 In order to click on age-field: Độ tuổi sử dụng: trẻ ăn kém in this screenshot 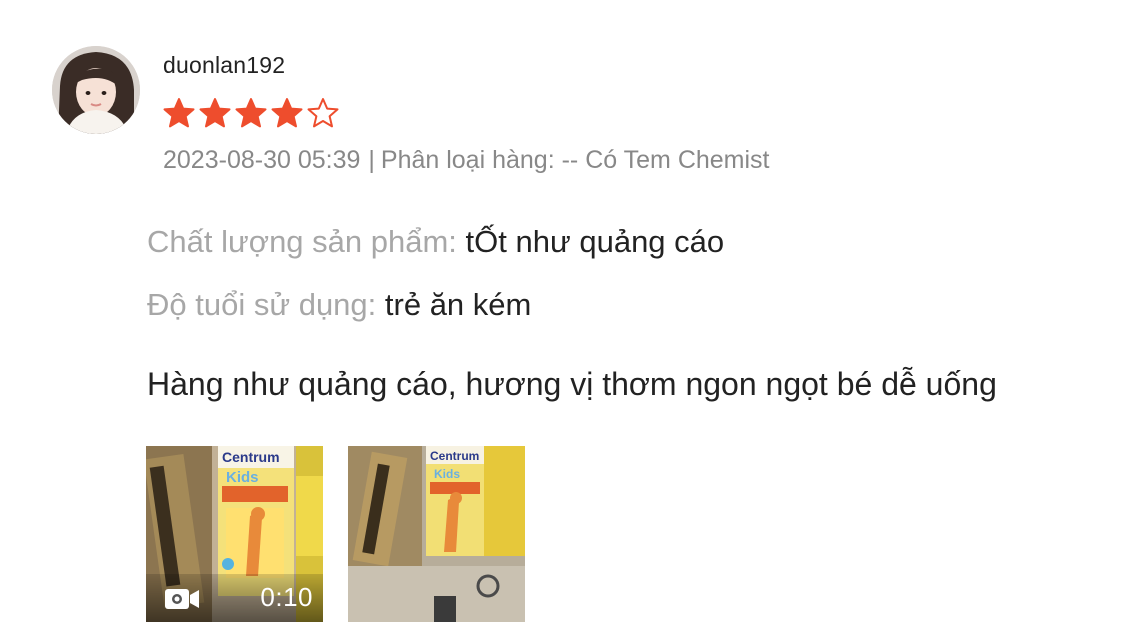, I will do `click(339, 305)`.